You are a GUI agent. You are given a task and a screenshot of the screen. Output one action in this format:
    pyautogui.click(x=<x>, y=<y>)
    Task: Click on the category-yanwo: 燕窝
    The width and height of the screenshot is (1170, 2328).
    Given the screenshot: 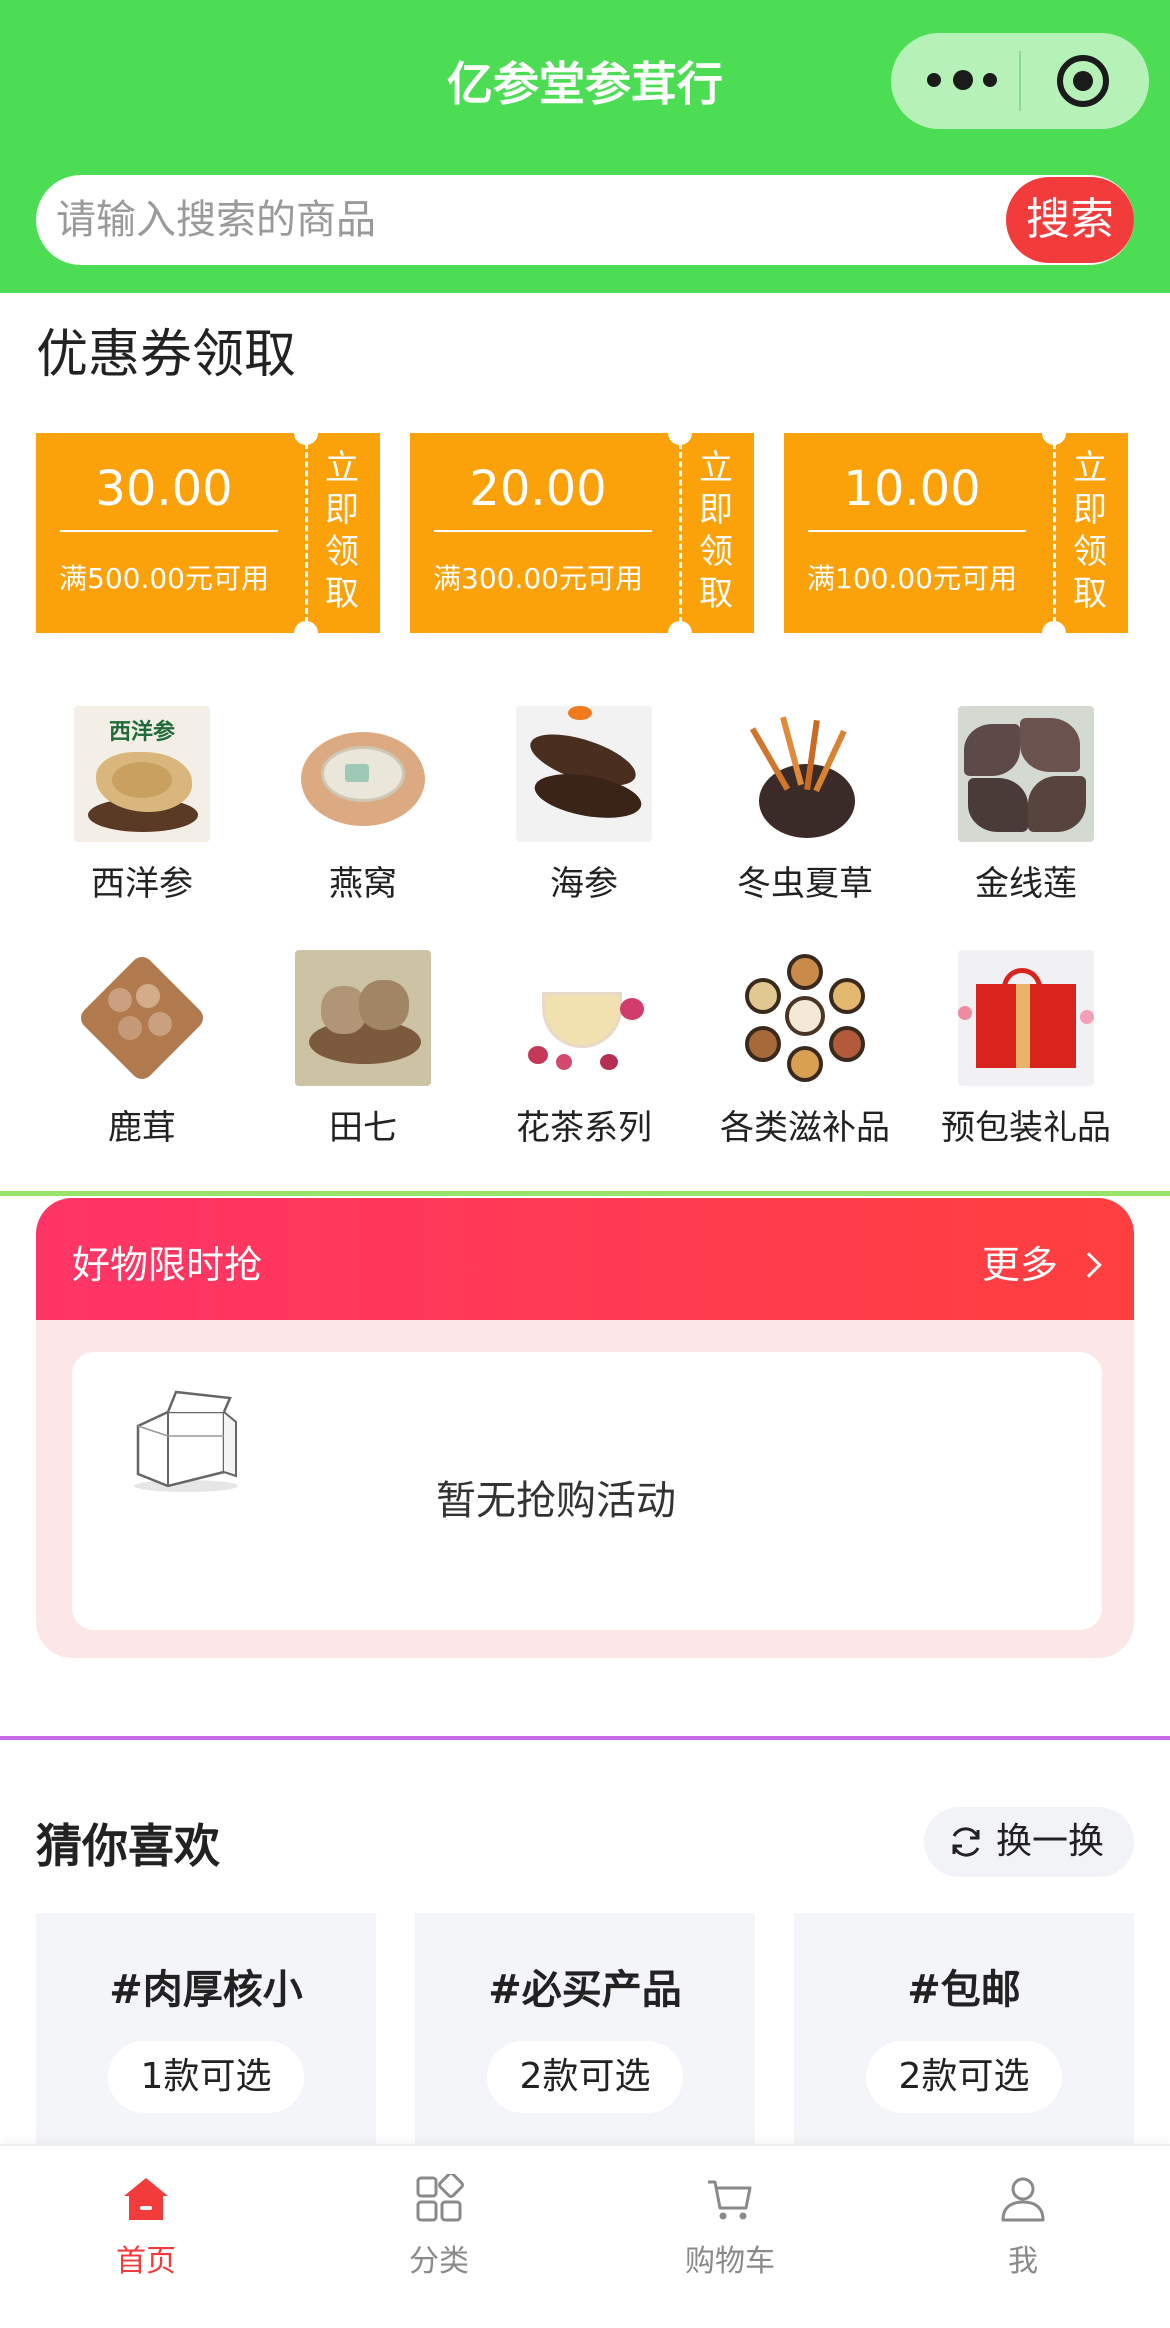 What is the action you would take?
    pyautogui.click(x=363, y=805)
    